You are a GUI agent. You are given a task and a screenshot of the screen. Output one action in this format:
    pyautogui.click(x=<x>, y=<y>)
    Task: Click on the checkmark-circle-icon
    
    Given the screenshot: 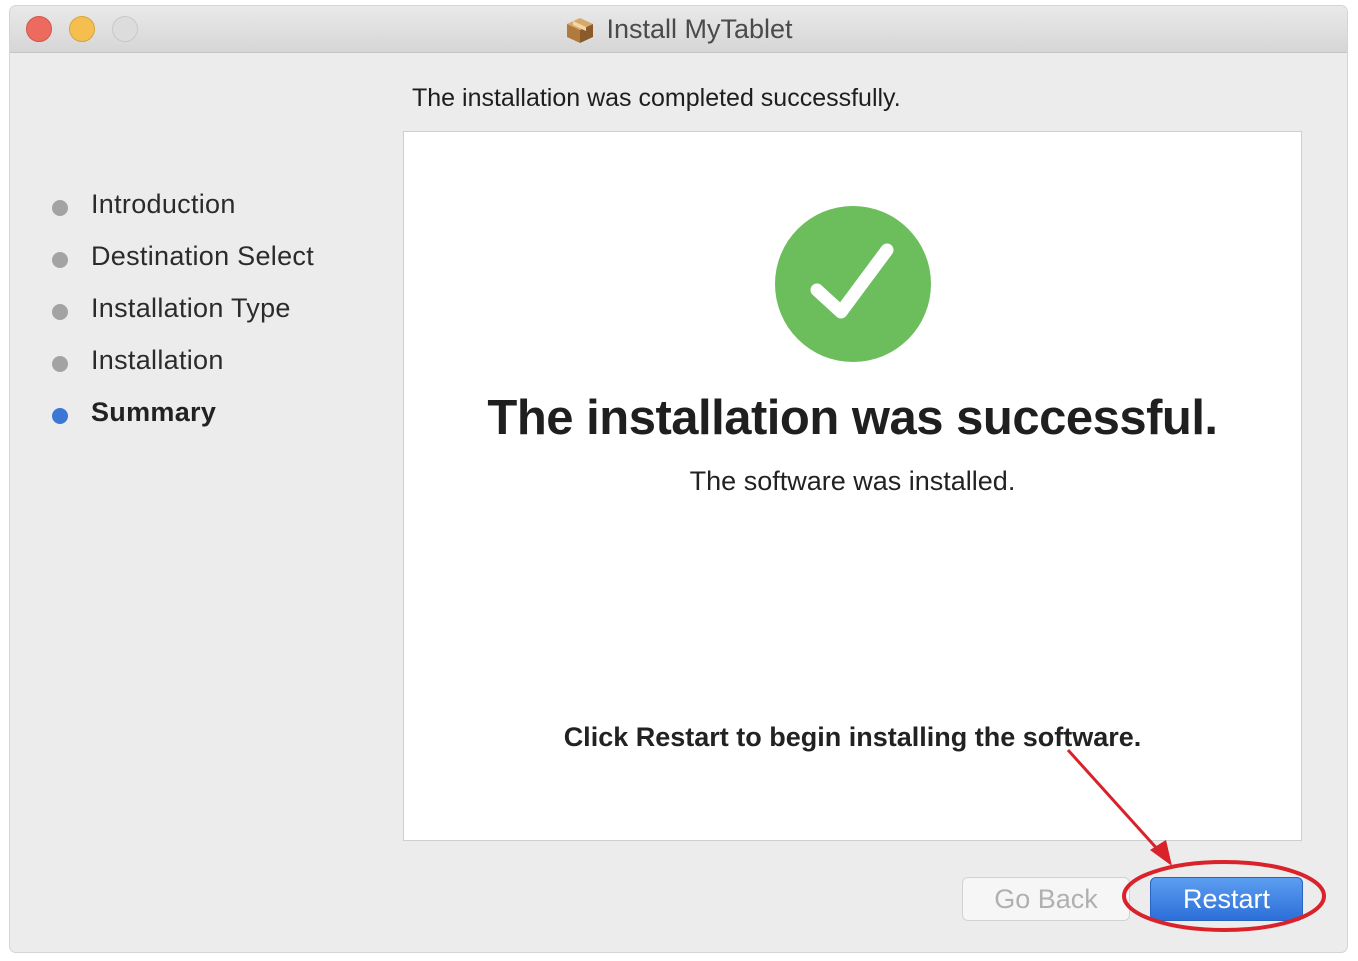 What is the action you would take?
    pyautogui.click(x=853, y=284)
    